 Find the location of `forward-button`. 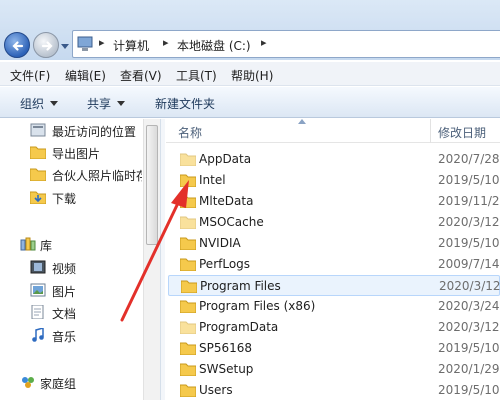

forward-button is located at coordinates (46, 45).